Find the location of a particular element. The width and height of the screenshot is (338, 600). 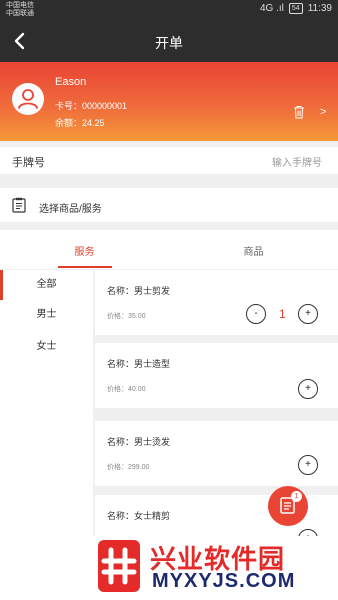

cart-badge: 1 is located at coordinates (296, 496).